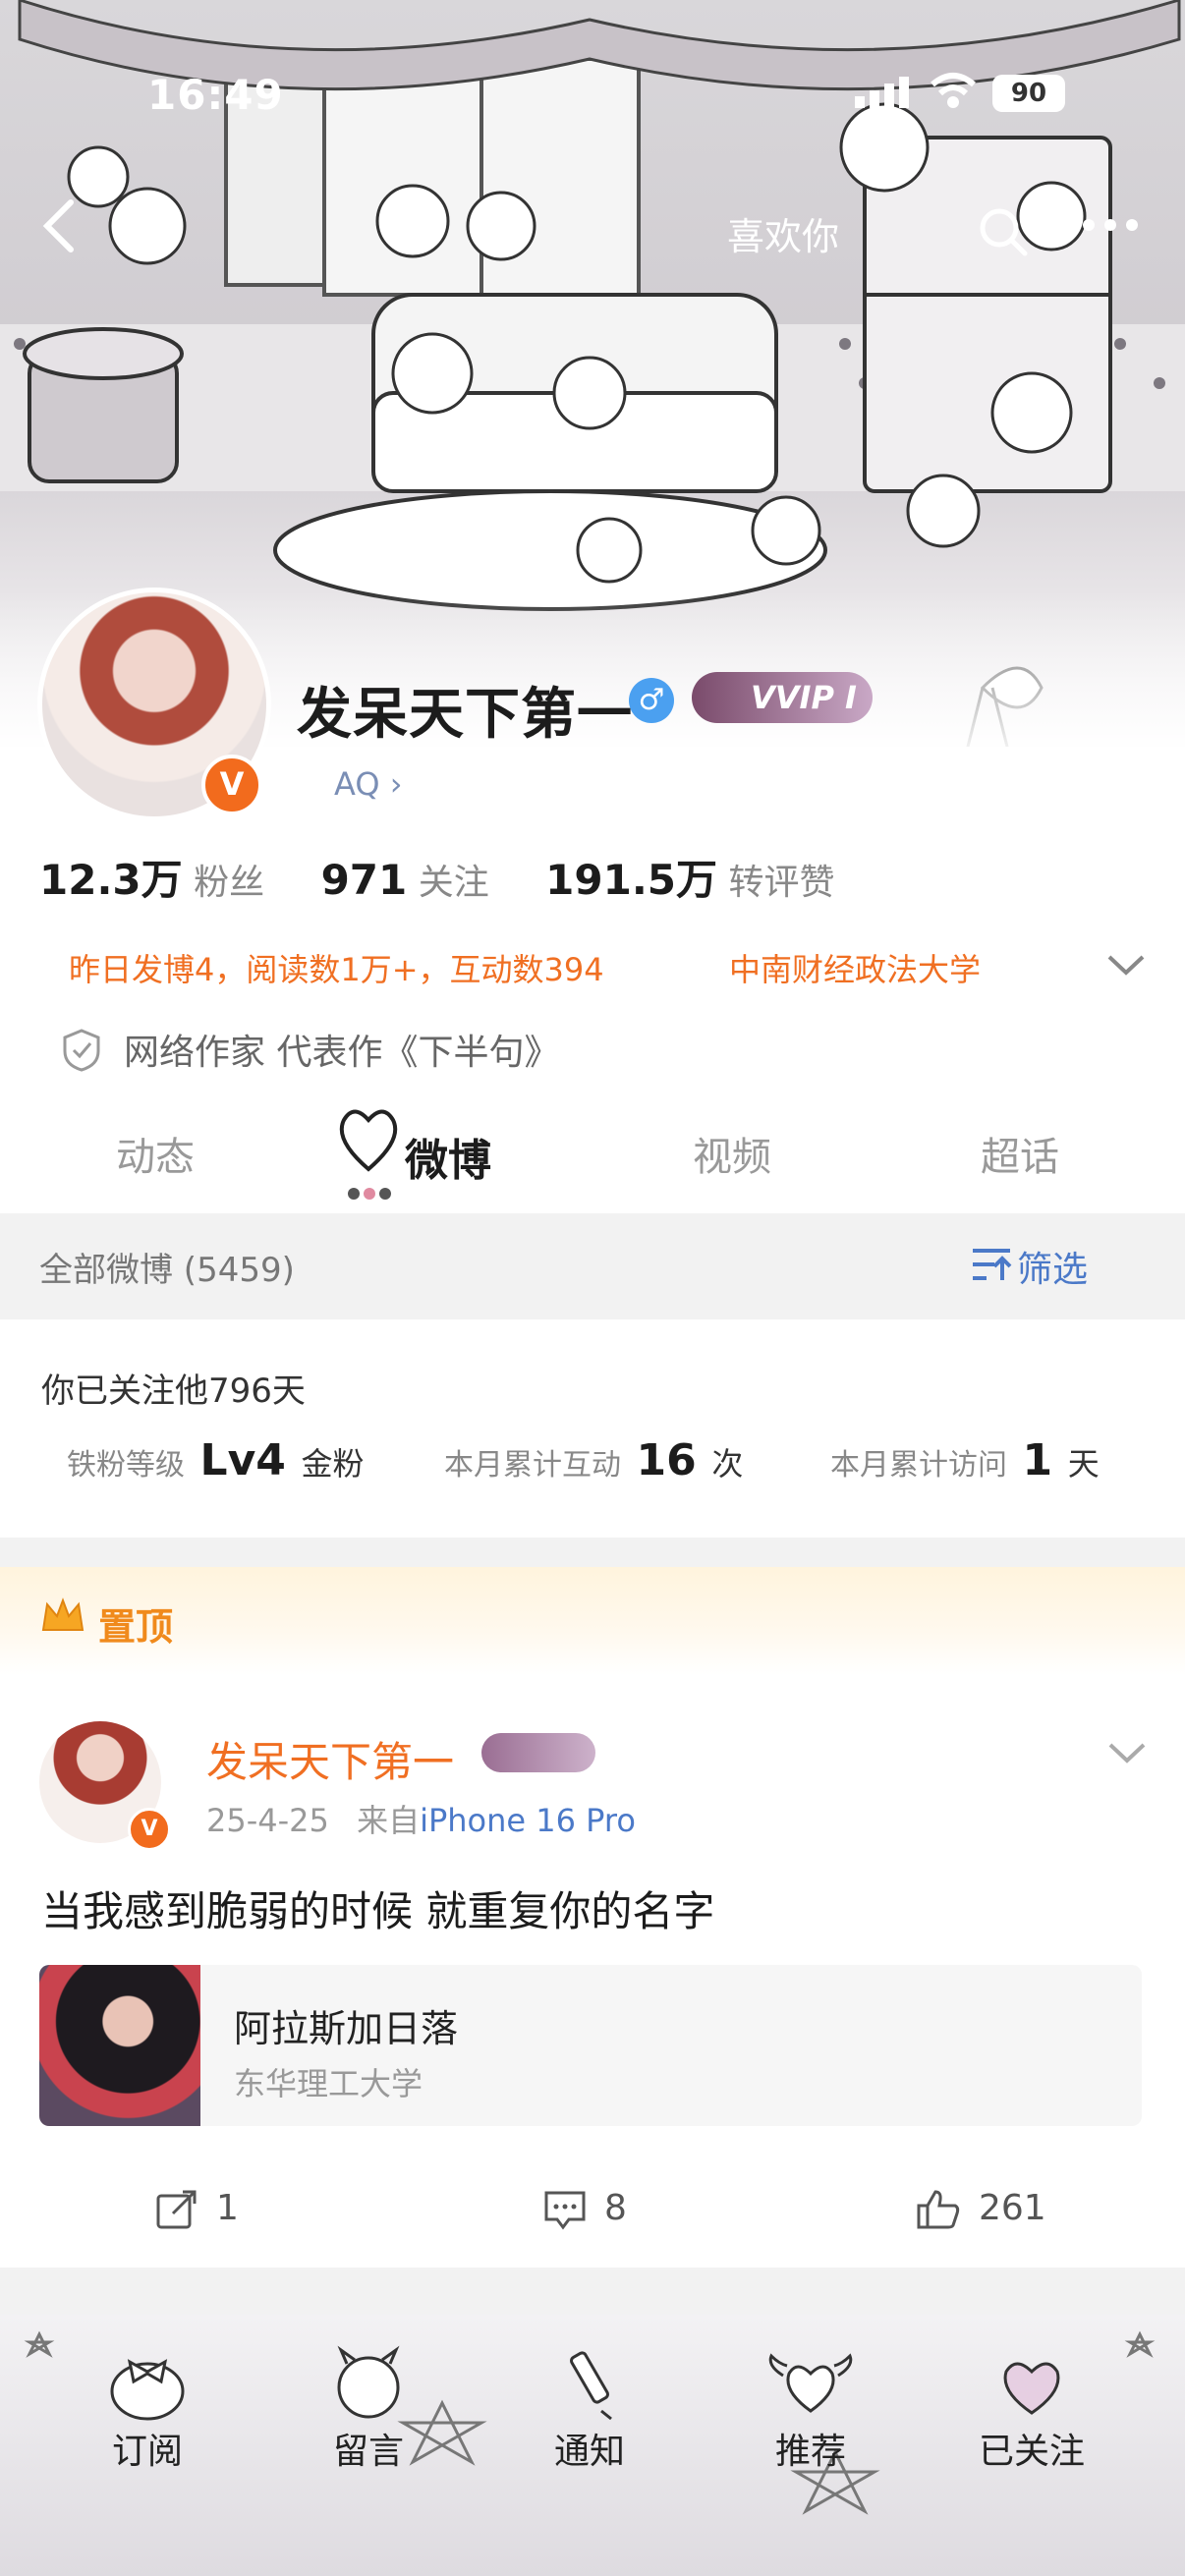 This screenshot has width=1185, height=2576. What do you see at coordinates (177, 2209) in the screenshot?
I see `repost-icon` at bounding box center [177, 2209].